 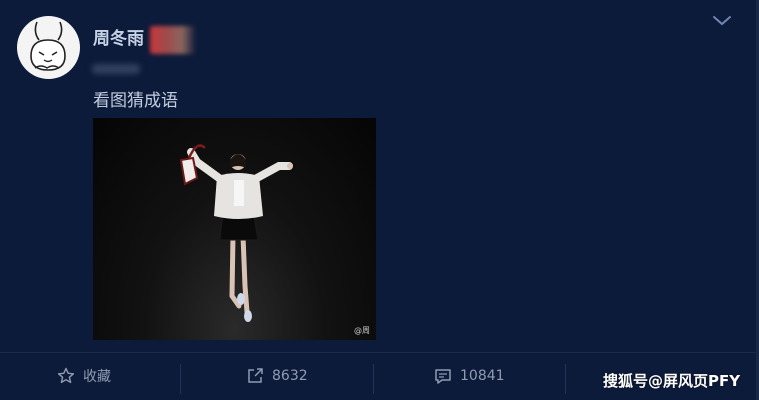 I want to click on favorite-button: 收藏, so click(x=84, y=376).